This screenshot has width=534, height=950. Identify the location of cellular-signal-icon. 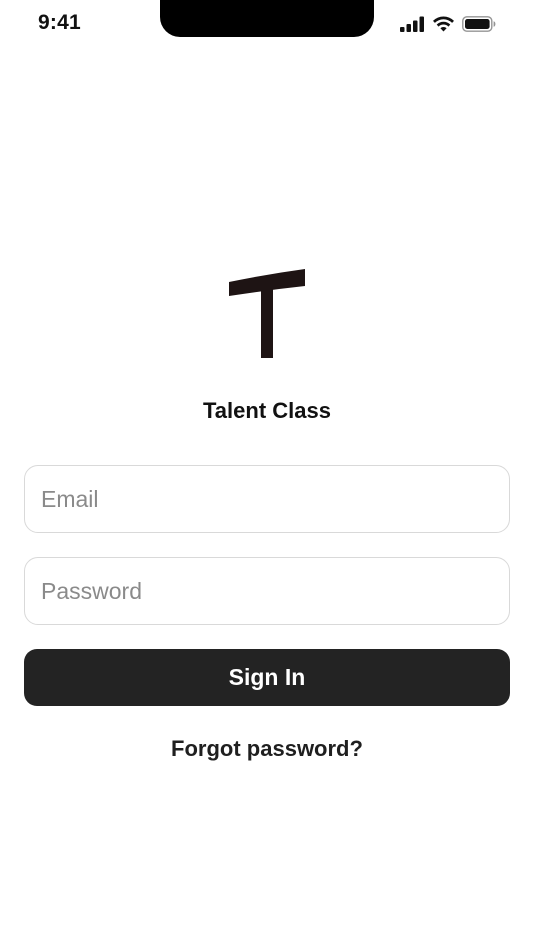
(412, 24).